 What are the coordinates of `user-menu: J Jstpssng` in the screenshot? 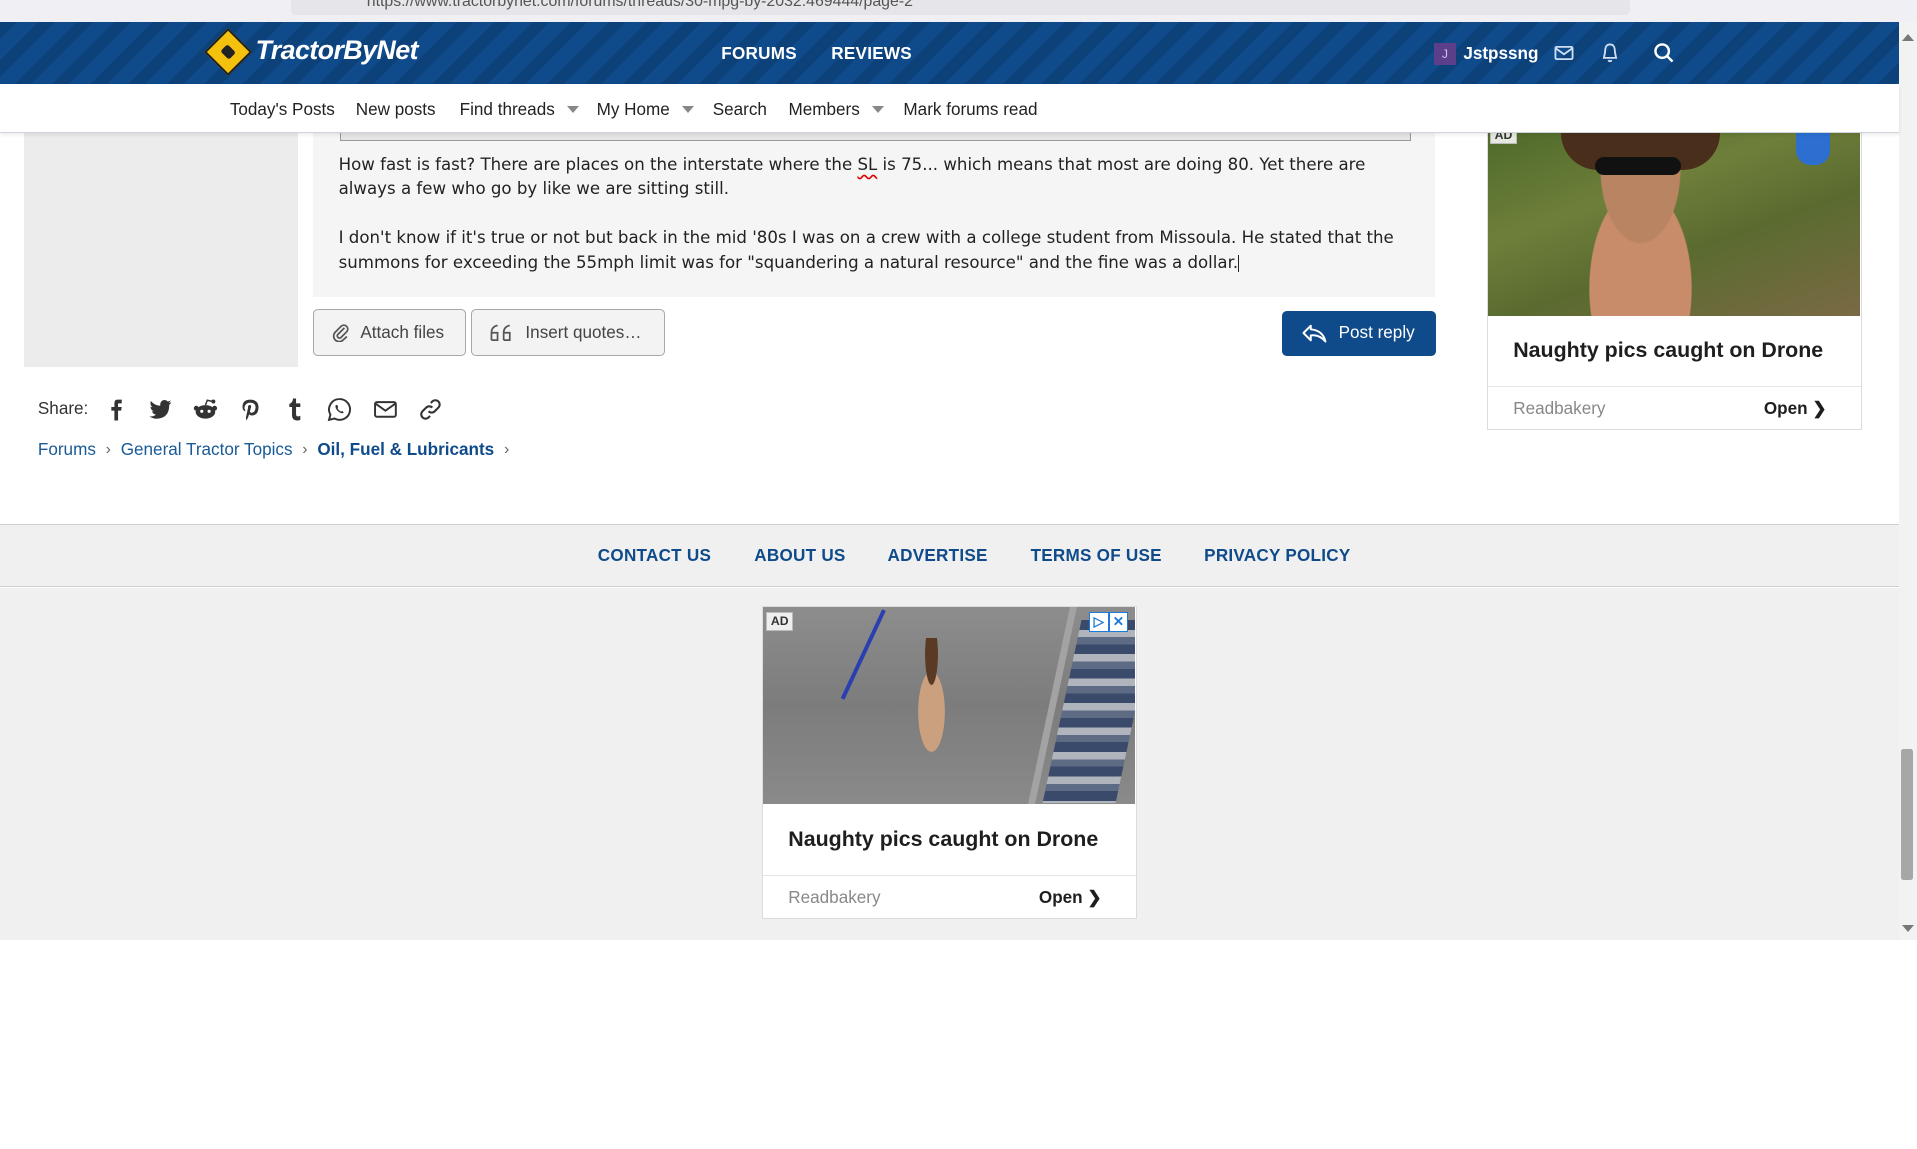 It's located at (1486, 53).